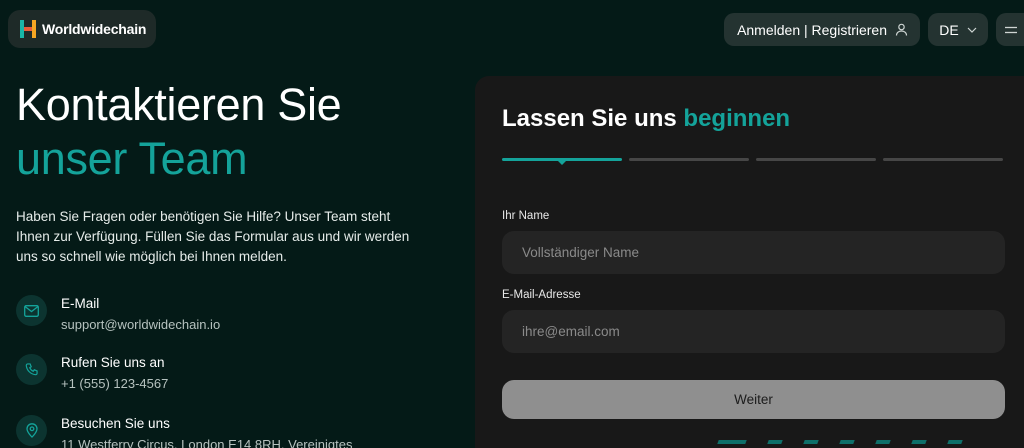  What do you see at coordinates (113, 362) in the screenshot?
I see `contact-phone-label: Rufen Sie uns an` at bounding box center [113, 362].